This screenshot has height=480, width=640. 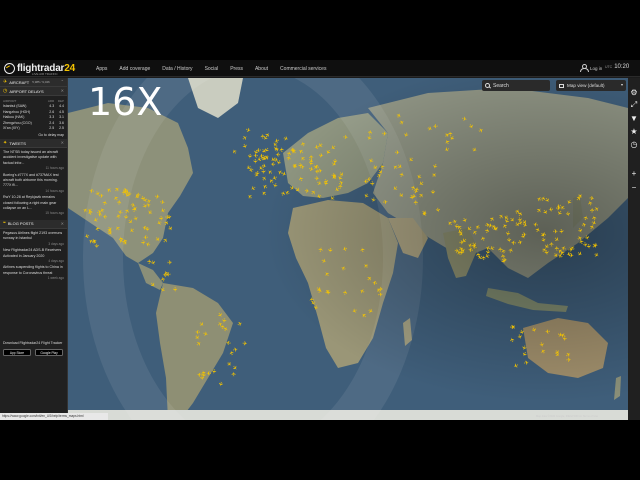 I want to click on tweets-header: ✦ TWEETS ✕, so click(x=33, y=143).